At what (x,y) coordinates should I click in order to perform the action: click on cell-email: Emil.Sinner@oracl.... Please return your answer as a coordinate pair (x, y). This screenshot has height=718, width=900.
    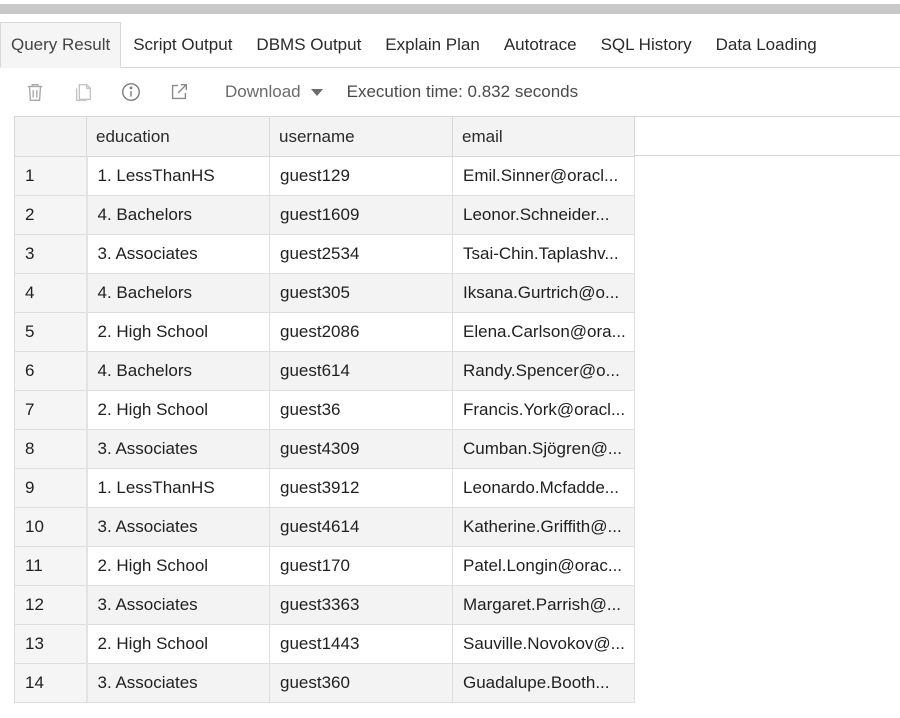
    Looking at the image, I should click on (543, 176).